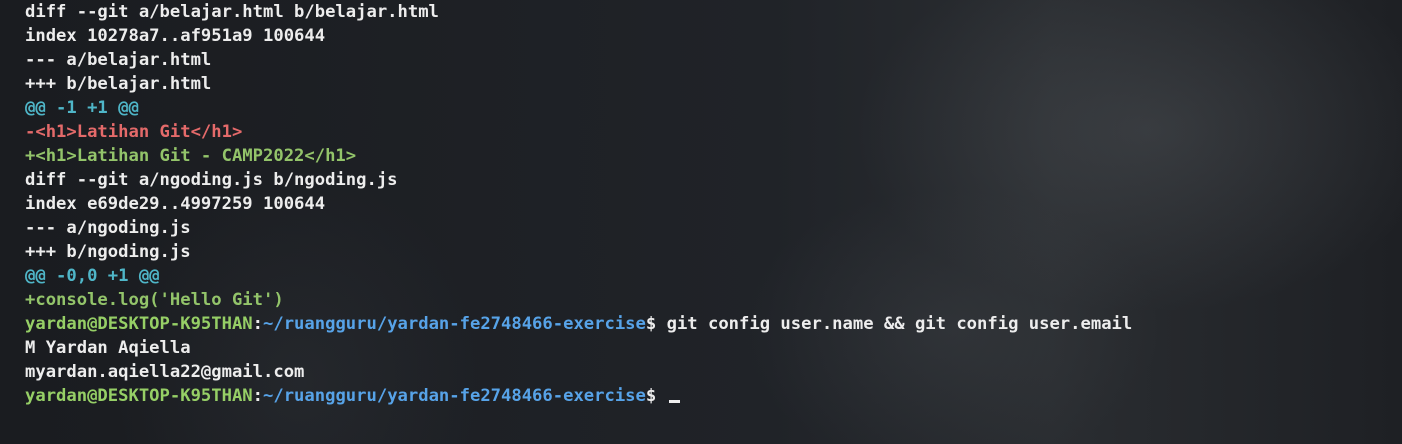 Image resolution: width=1402 pixels, height=444 pixels. I want to click on diff-deleted-line: -<h1>Latihan Git</h1>, so click(134, 132).